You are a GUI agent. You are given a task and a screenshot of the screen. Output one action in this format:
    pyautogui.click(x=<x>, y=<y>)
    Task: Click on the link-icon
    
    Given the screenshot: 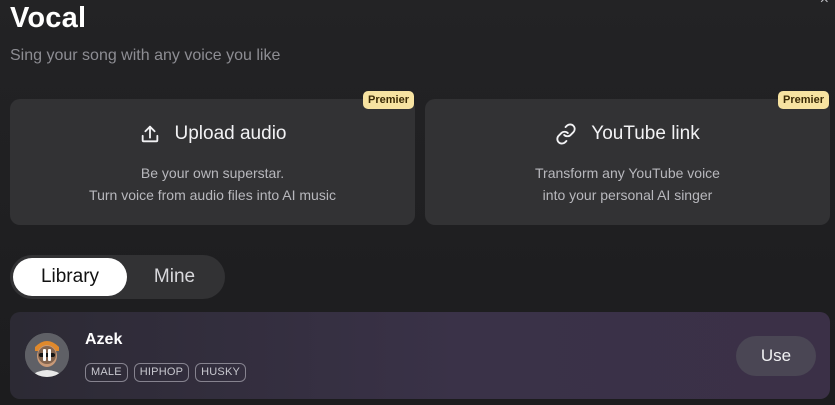 What is the action you would take?
    pyautogui.click(x=566, y=134)
    